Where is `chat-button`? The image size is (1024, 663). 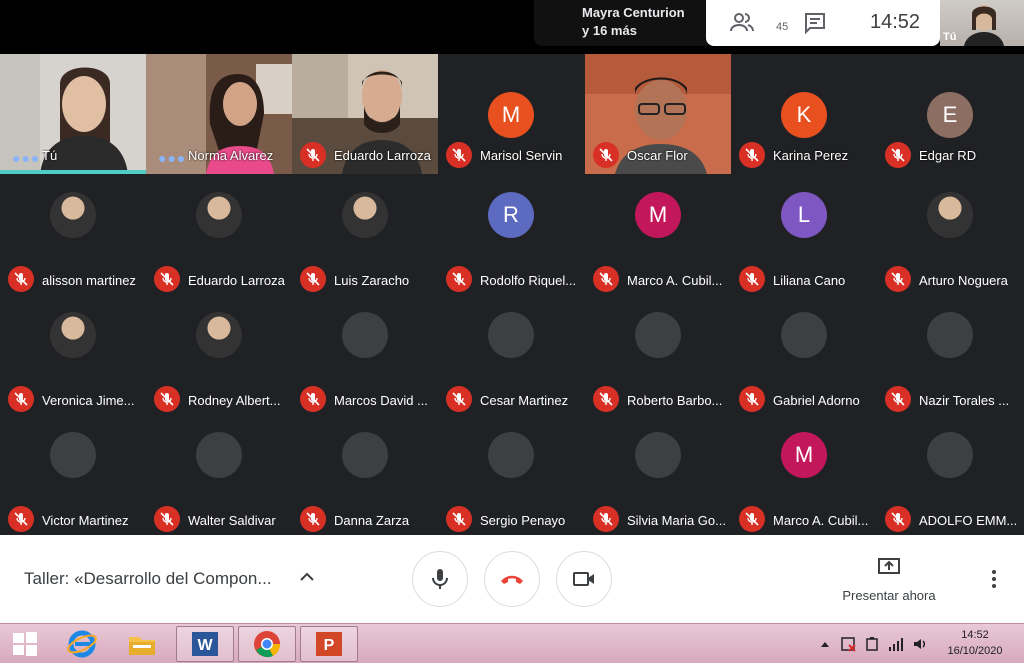 chat-button is located at coordinates (816, 23).